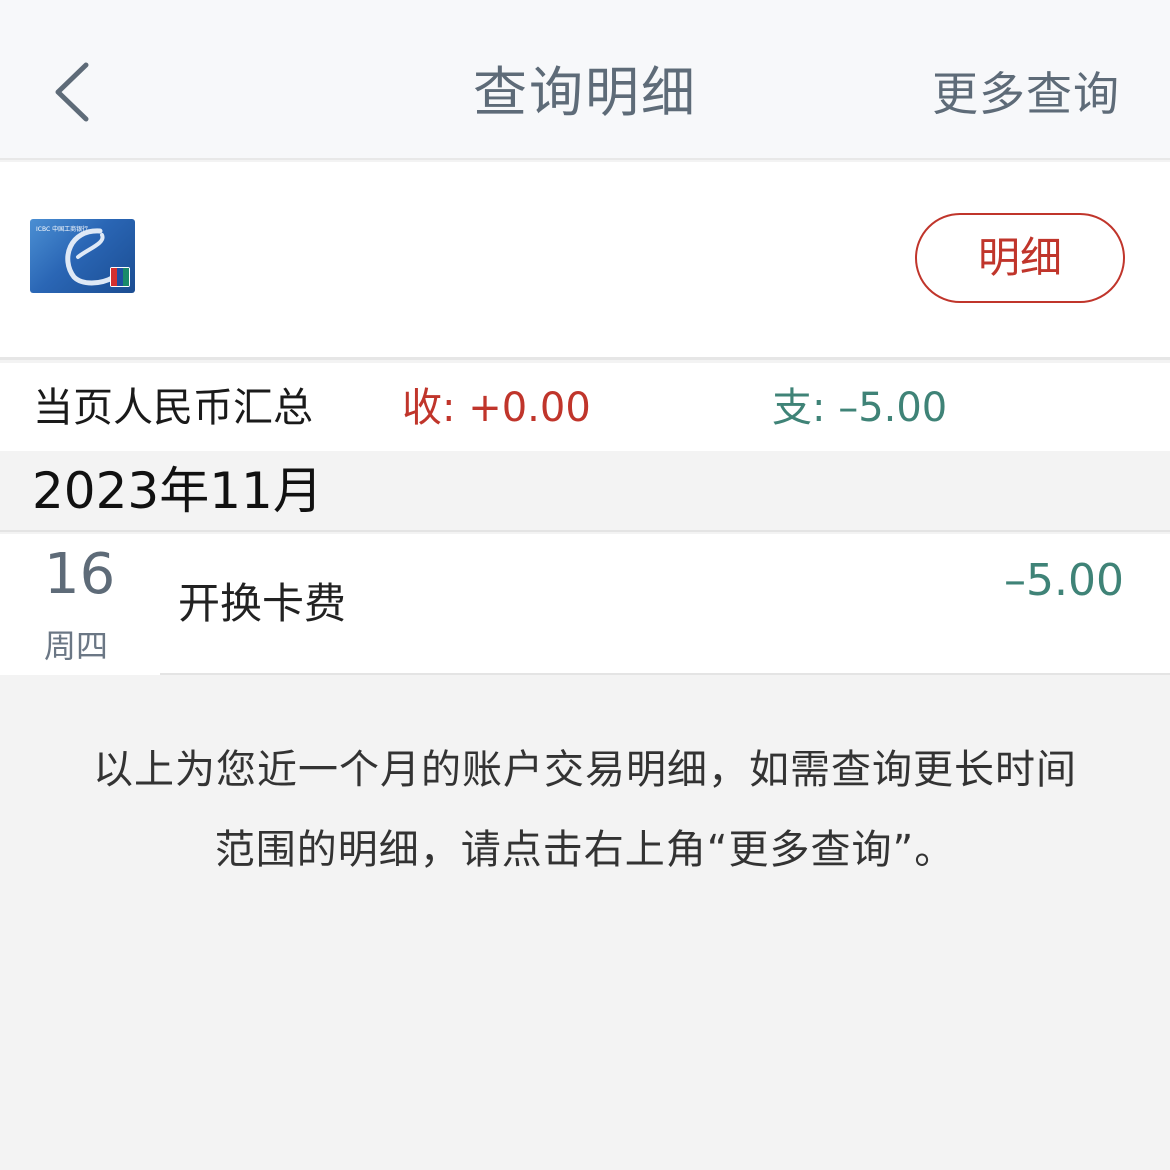  What do you see at coordinates (585, 770) in the screenshot?
I see `info-note-line-1: 以上为您近一个月的账户交易明细，如需查询更长时间` at bounding box center [585, 770].